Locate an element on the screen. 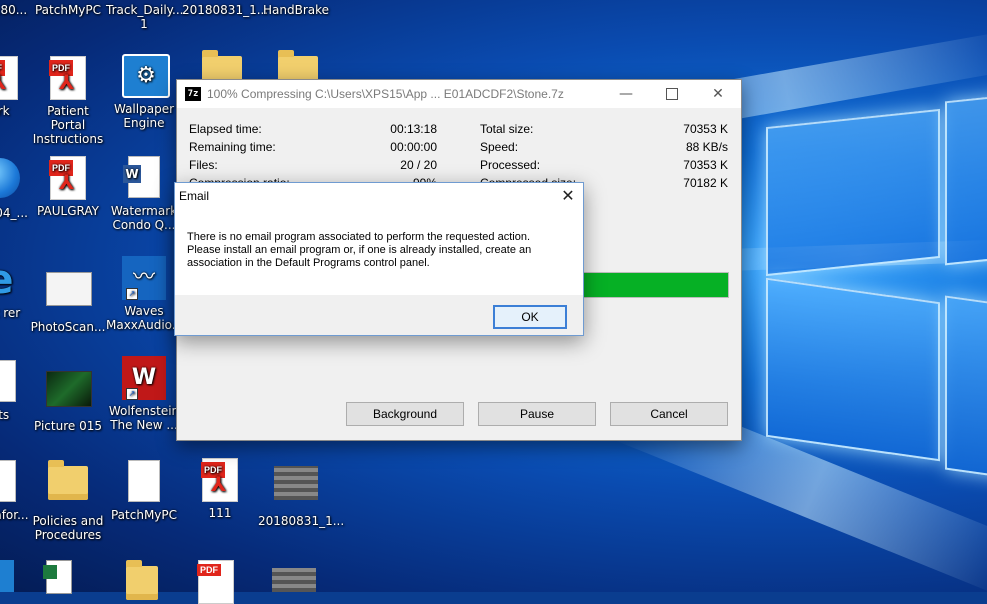  dialog-close-button: ✕ is located at coordinates (568, 196).